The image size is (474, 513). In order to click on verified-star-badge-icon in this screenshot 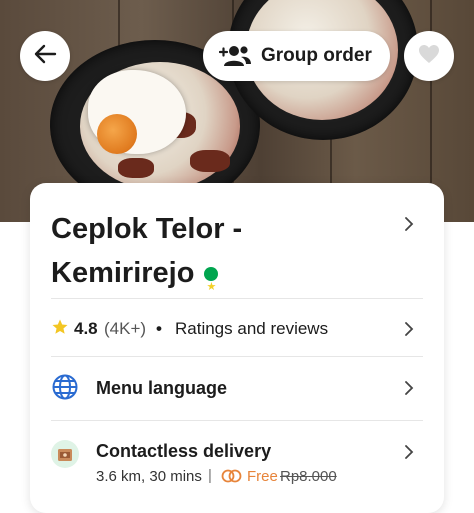, I will do `click(211, 287)`.